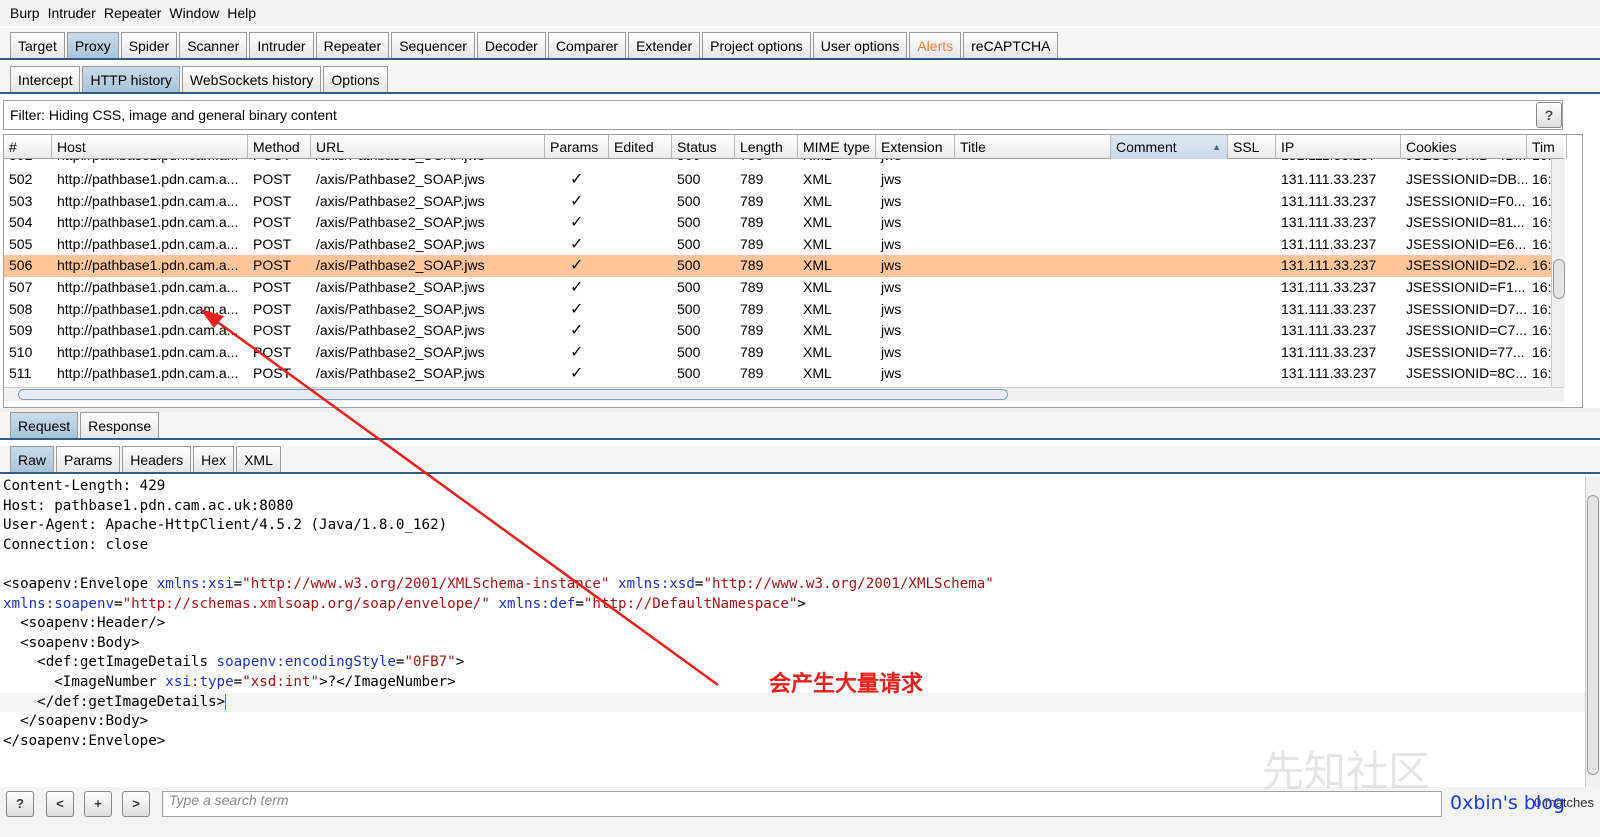 This screenshot has width=1600, height=837. What do you see at coordinates (136, 804) in the screenshot?
I see `next-match-button: >` at bounding box center [136, 804].